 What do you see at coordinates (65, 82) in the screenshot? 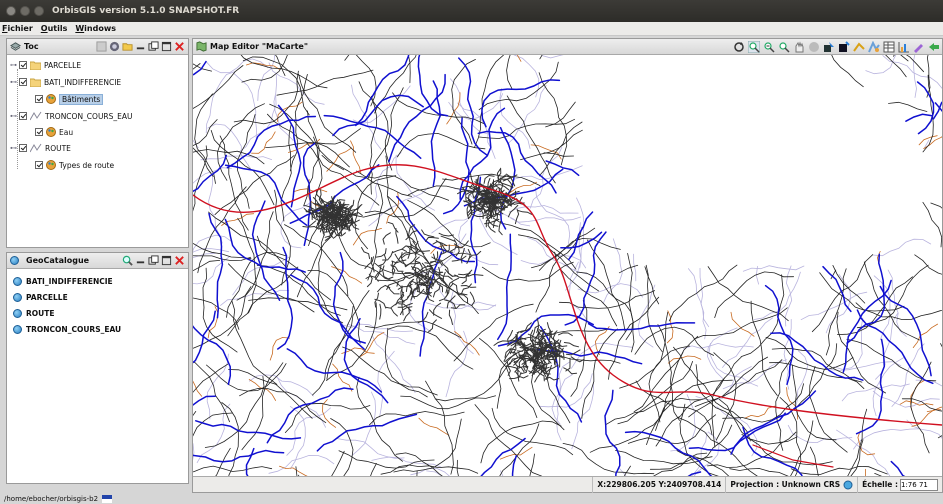
I see `layer-row-bati: ⊷ BATI_INDIFFERENCIE` at bounding box center [65, 82].